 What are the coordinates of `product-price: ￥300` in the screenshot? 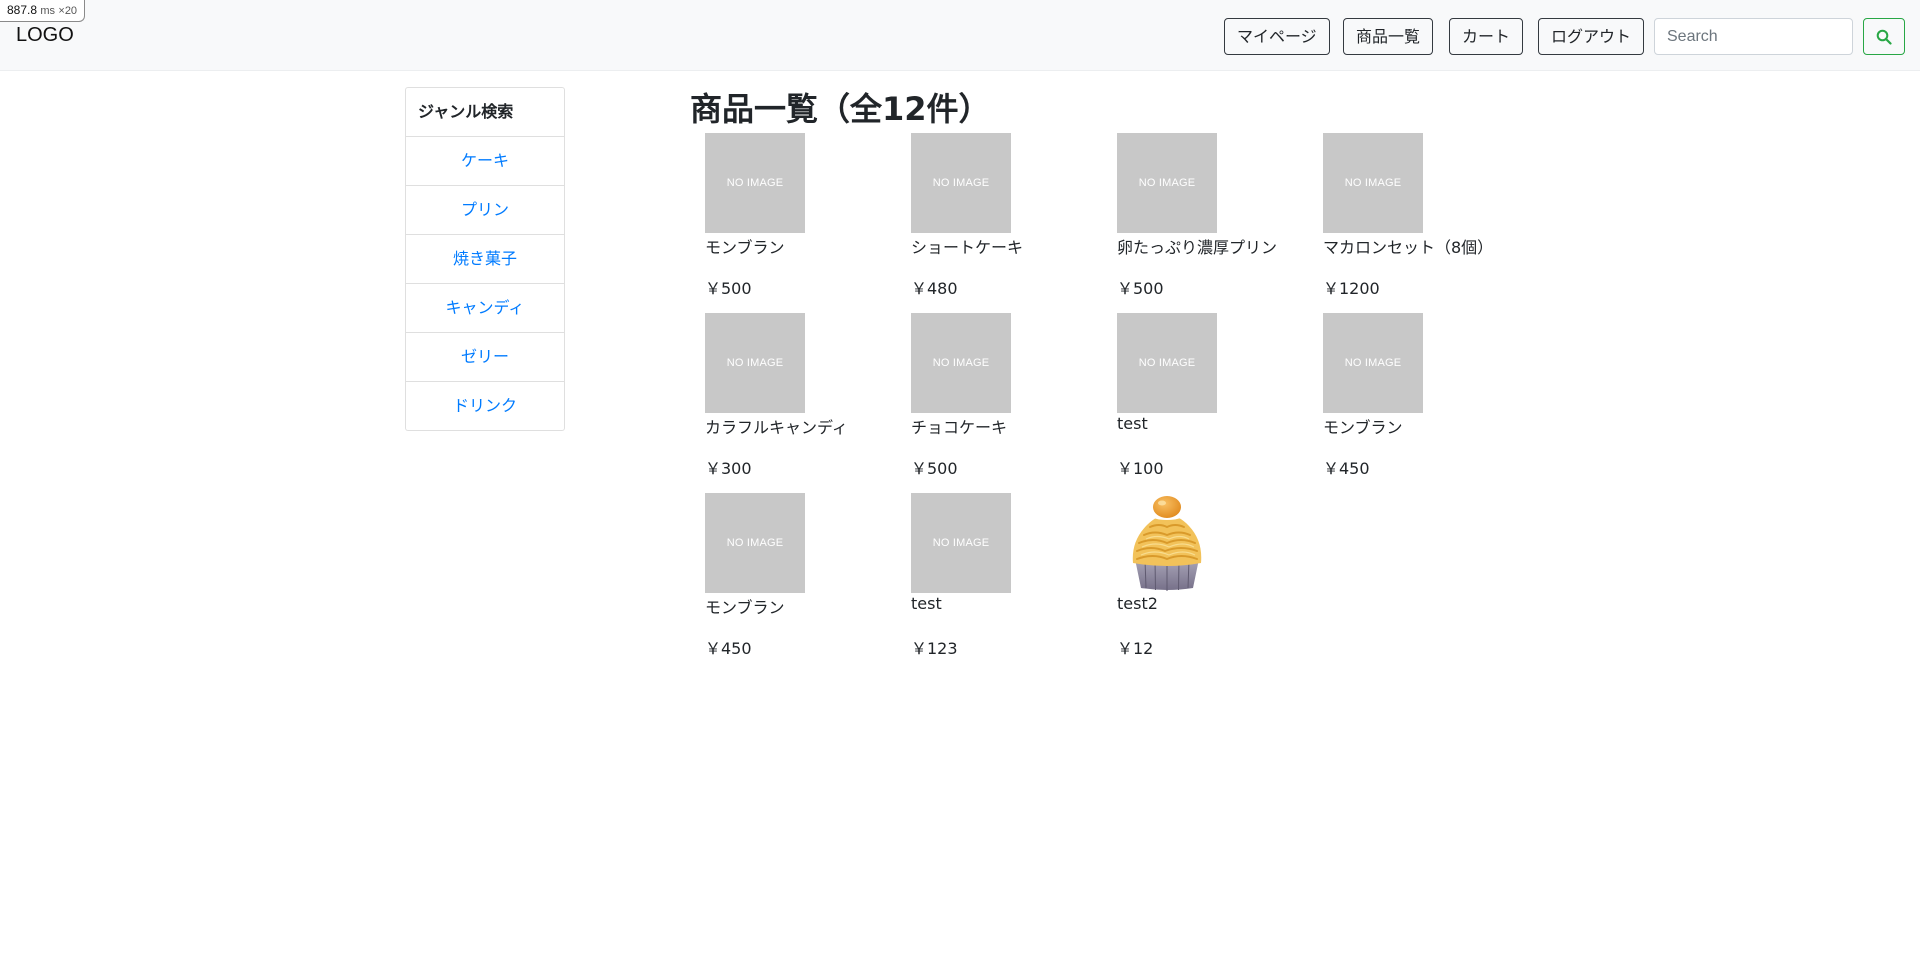 It's located at (728, 468).